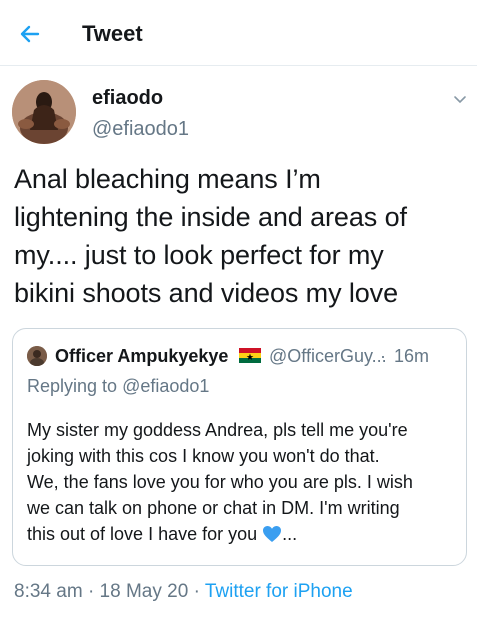  What do you see at coordinates (141, 356) in the screenshot?
I see `quote-author-name: Officer Ampukyekye` at bounding box center [141, 356].